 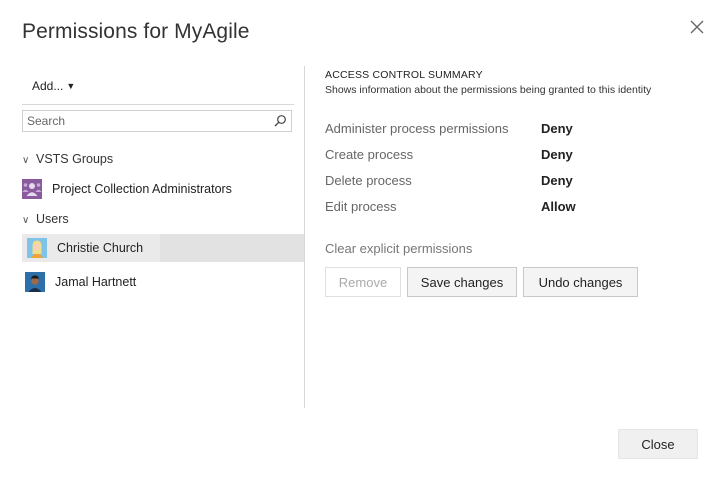 I want to click on list-item-christie-church: Christie Church, so click(x=163, y=248).